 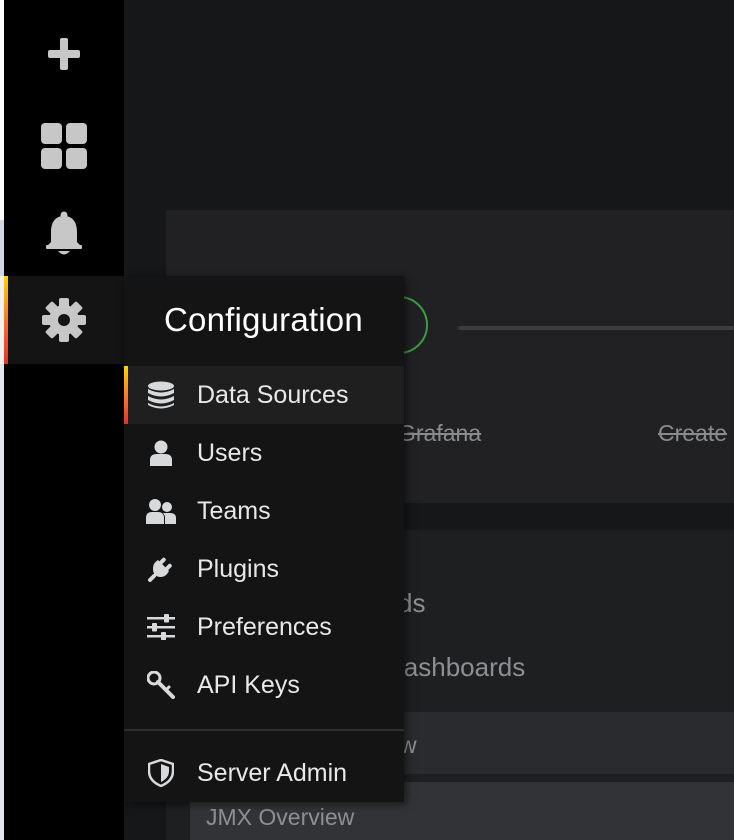 What do you see at coordinates (596, 328) in the screenshot?
I see `progress-track` at bounding box center [596, 328].